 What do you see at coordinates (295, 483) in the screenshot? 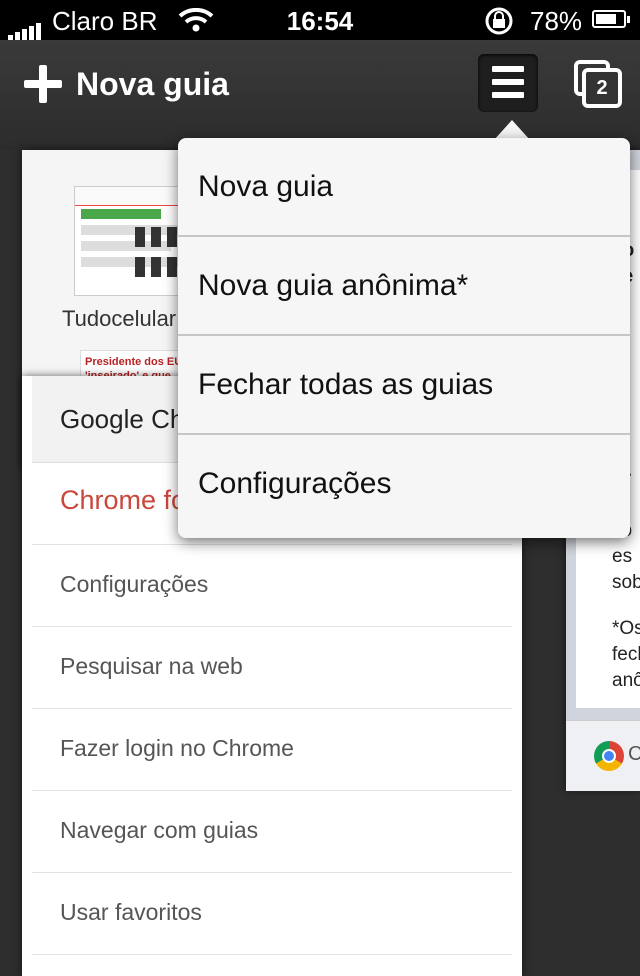
I see `menu-item-label: Configurações` at bounding box center [295, 483].